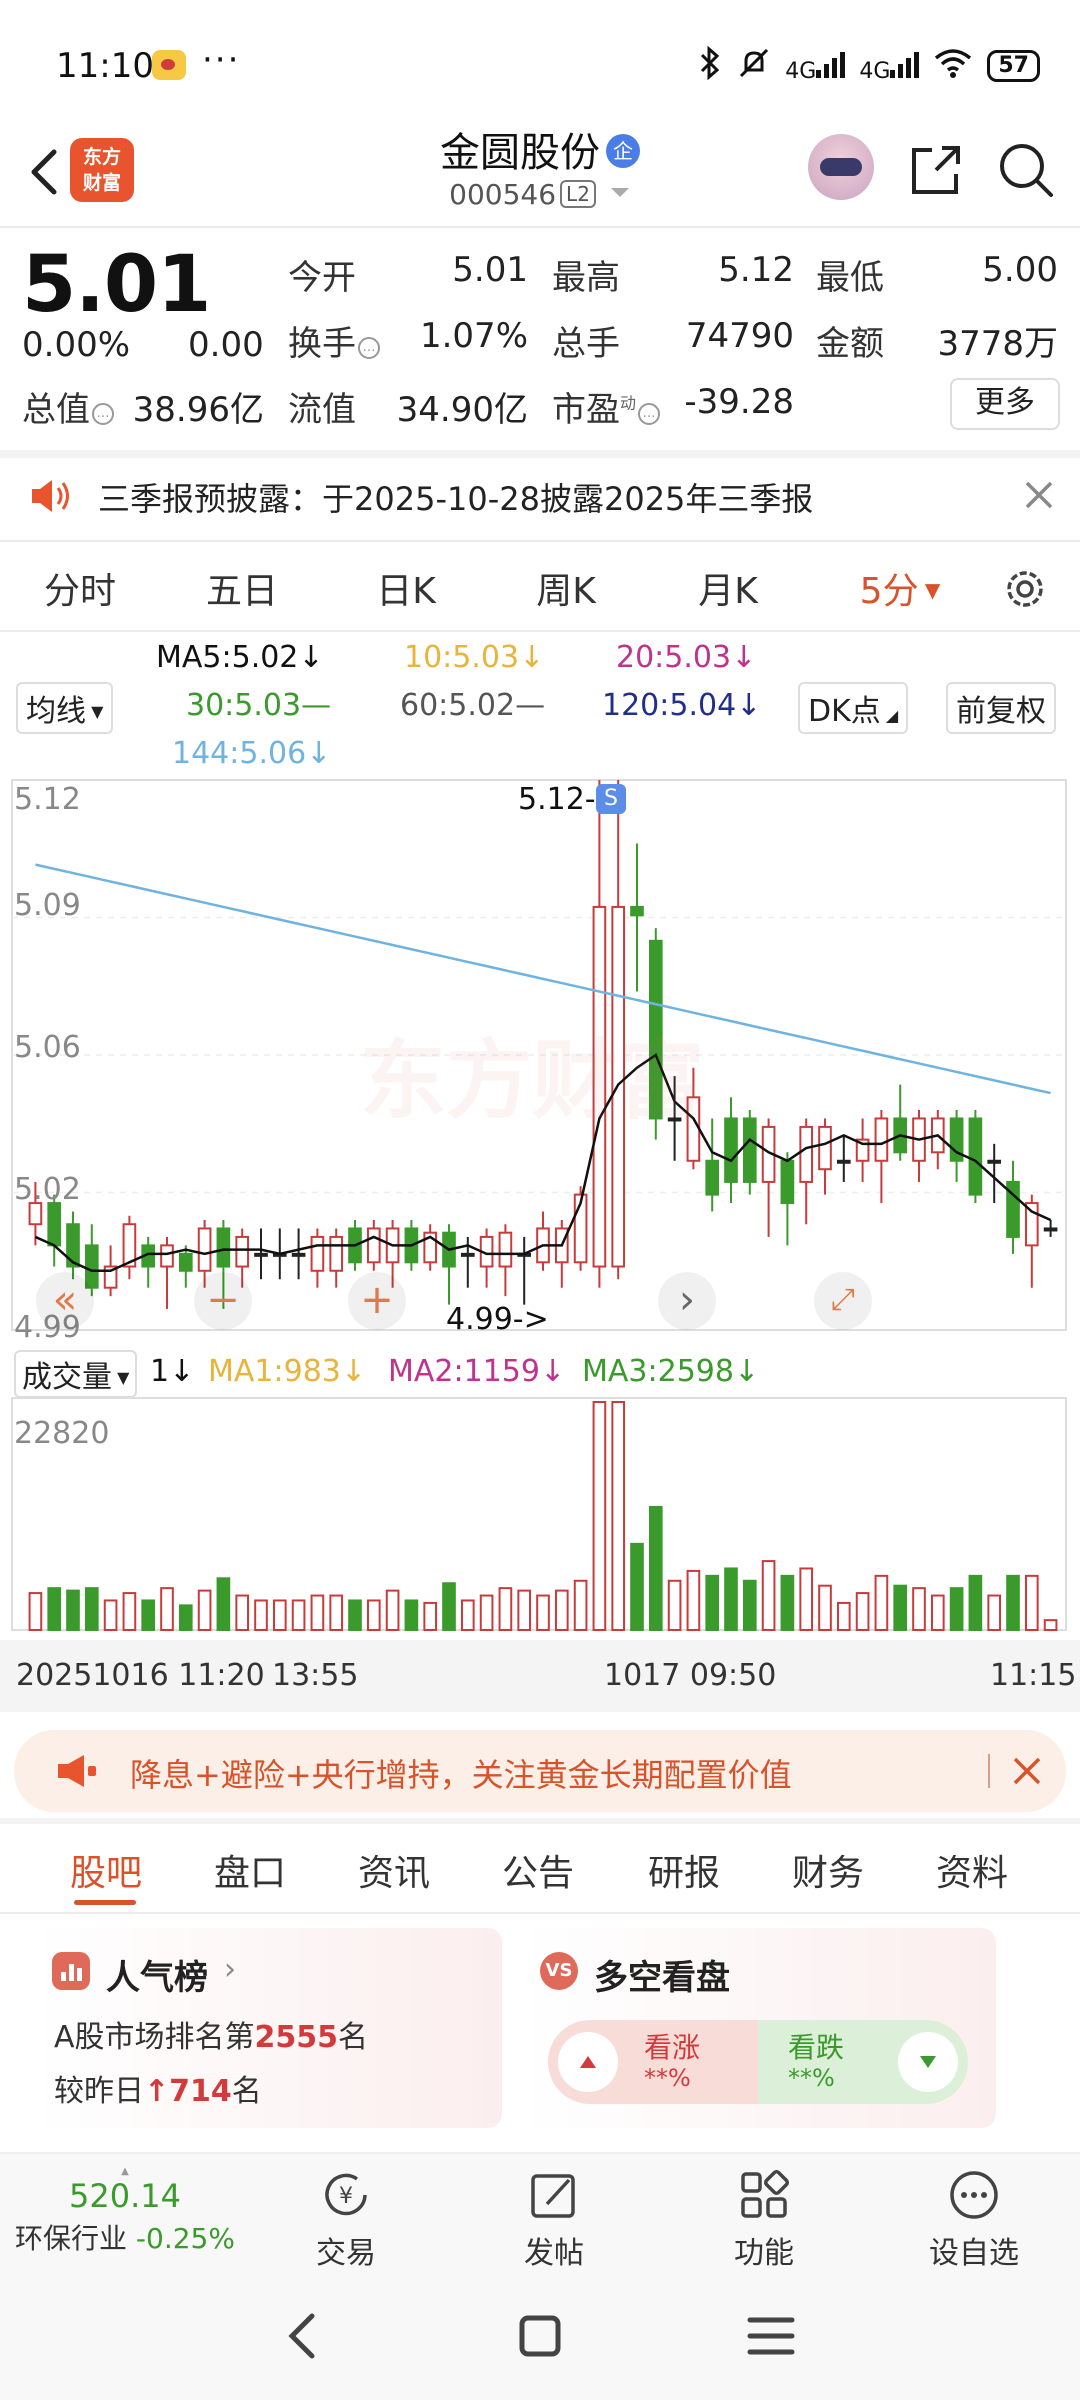 This screenshot has height=2400, width=1080. I want to click on rank-value: 2555, so click(296, 2037).